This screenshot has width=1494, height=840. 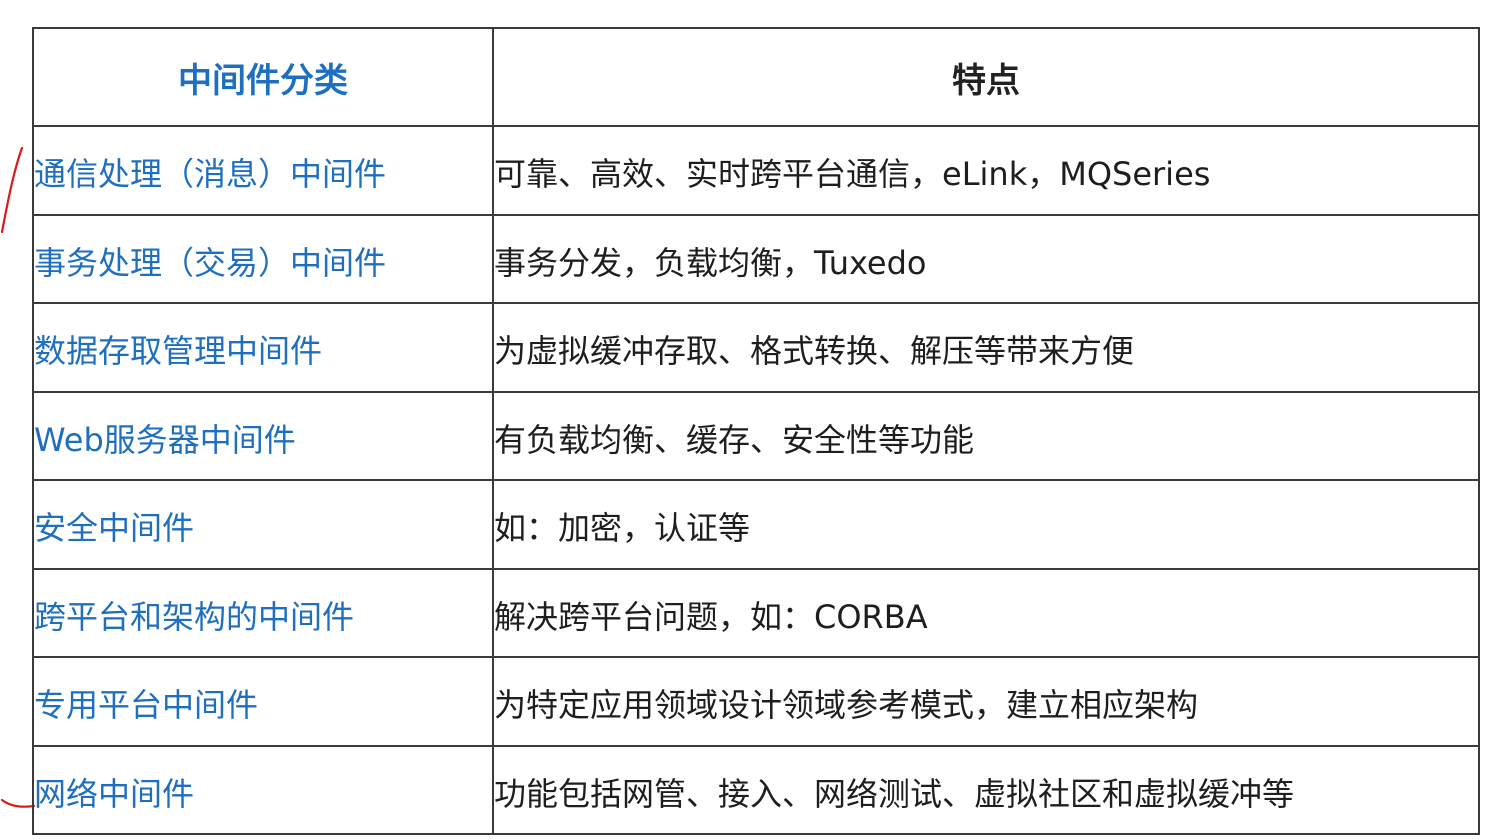 I want to click on table-row: 事务处理（交易）中间件 事务分发，负载均衡，Tuxedo, so click(x=756, y=258).